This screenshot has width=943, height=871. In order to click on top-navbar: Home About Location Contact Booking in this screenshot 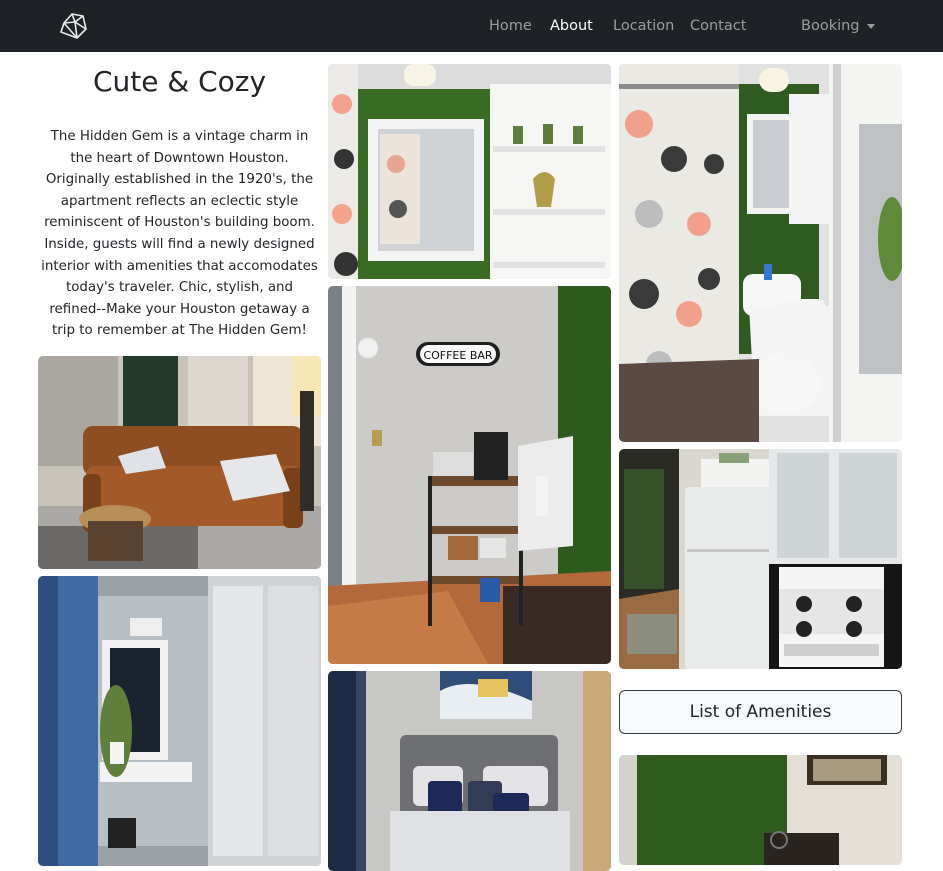, I will do `click(471, 26)`.